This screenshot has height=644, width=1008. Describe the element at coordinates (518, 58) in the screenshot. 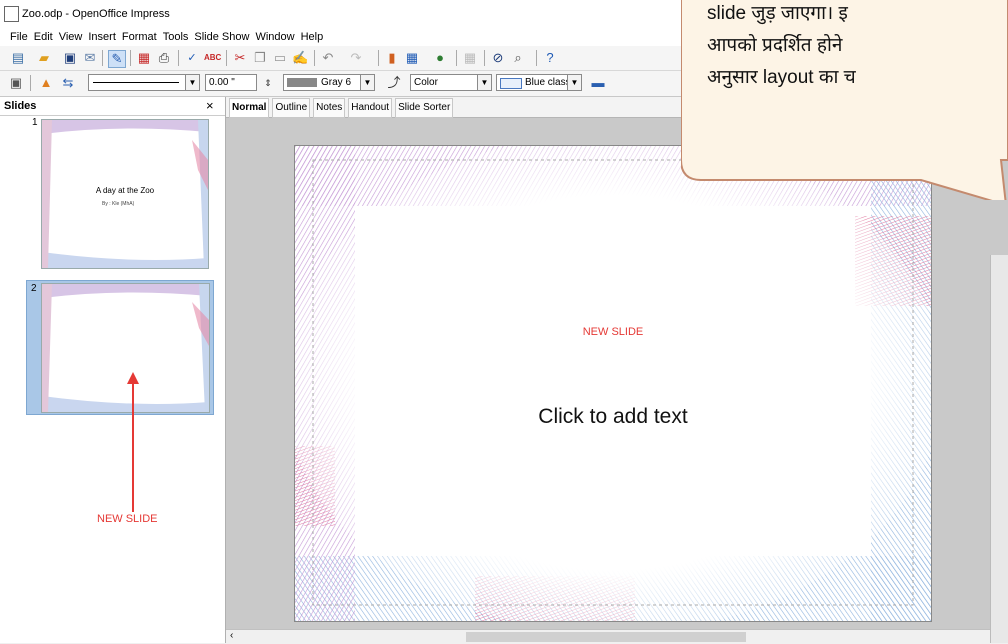

I see `zoom-icon: ⌕` at that location.